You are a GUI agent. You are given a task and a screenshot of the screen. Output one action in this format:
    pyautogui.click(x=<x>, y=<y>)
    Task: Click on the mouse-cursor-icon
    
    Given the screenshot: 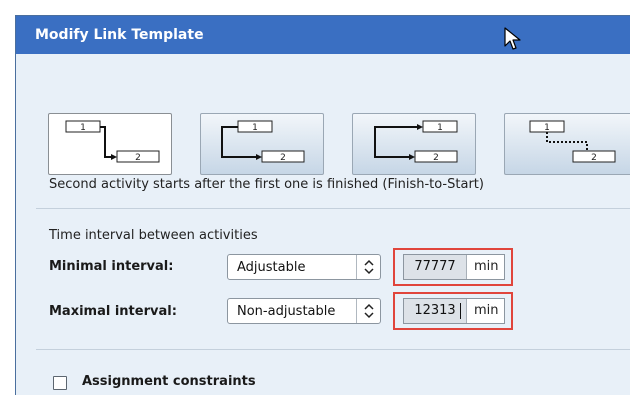 What is the action you would take?
    pyautogui.click(x=512, y=38)
    